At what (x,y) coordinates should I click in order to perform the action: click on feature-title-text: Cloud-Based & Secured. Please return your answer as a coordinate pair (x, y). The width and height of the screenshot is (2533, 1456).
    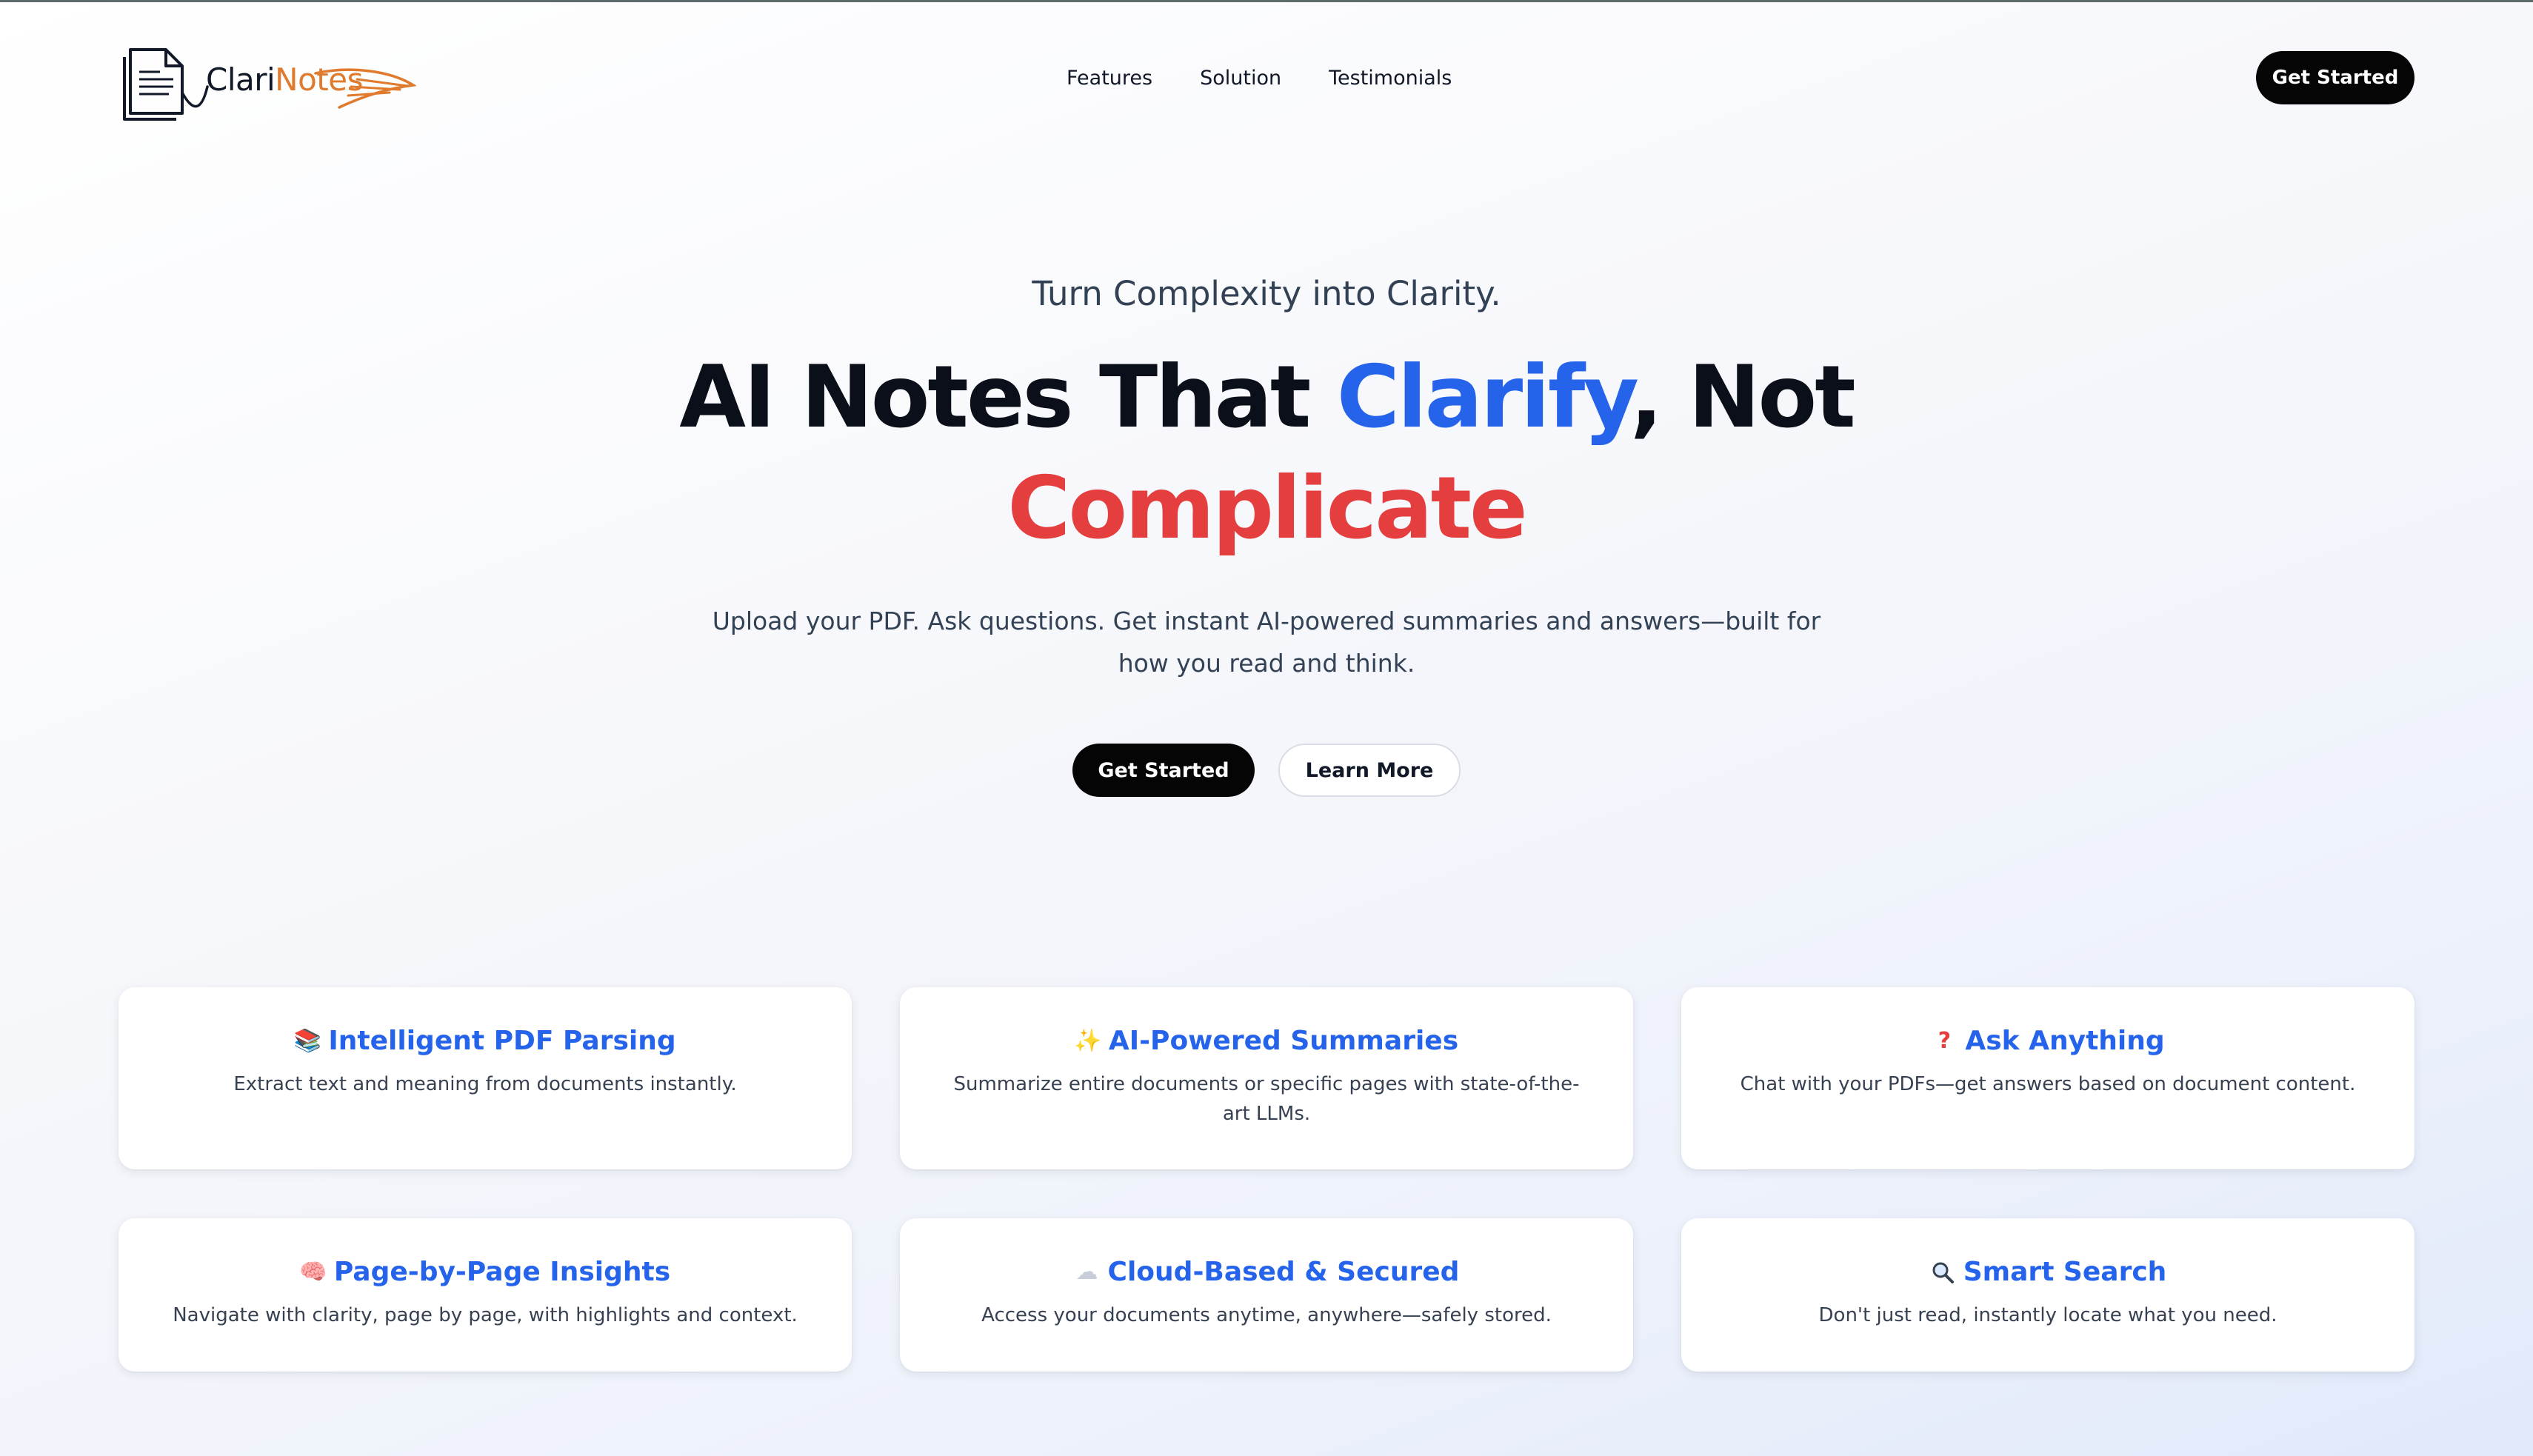
    Looking at the image, I should click on (1283, 1272).